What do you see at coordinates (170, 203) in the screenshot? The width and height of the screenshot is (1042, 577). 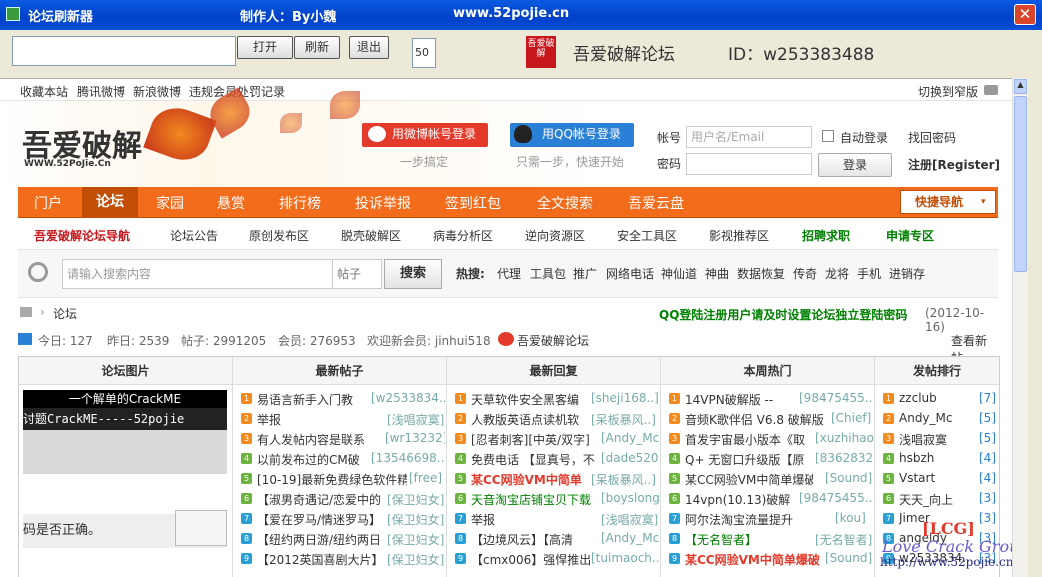 I see `nav-home: 家园` at bounding box center [170, 203].